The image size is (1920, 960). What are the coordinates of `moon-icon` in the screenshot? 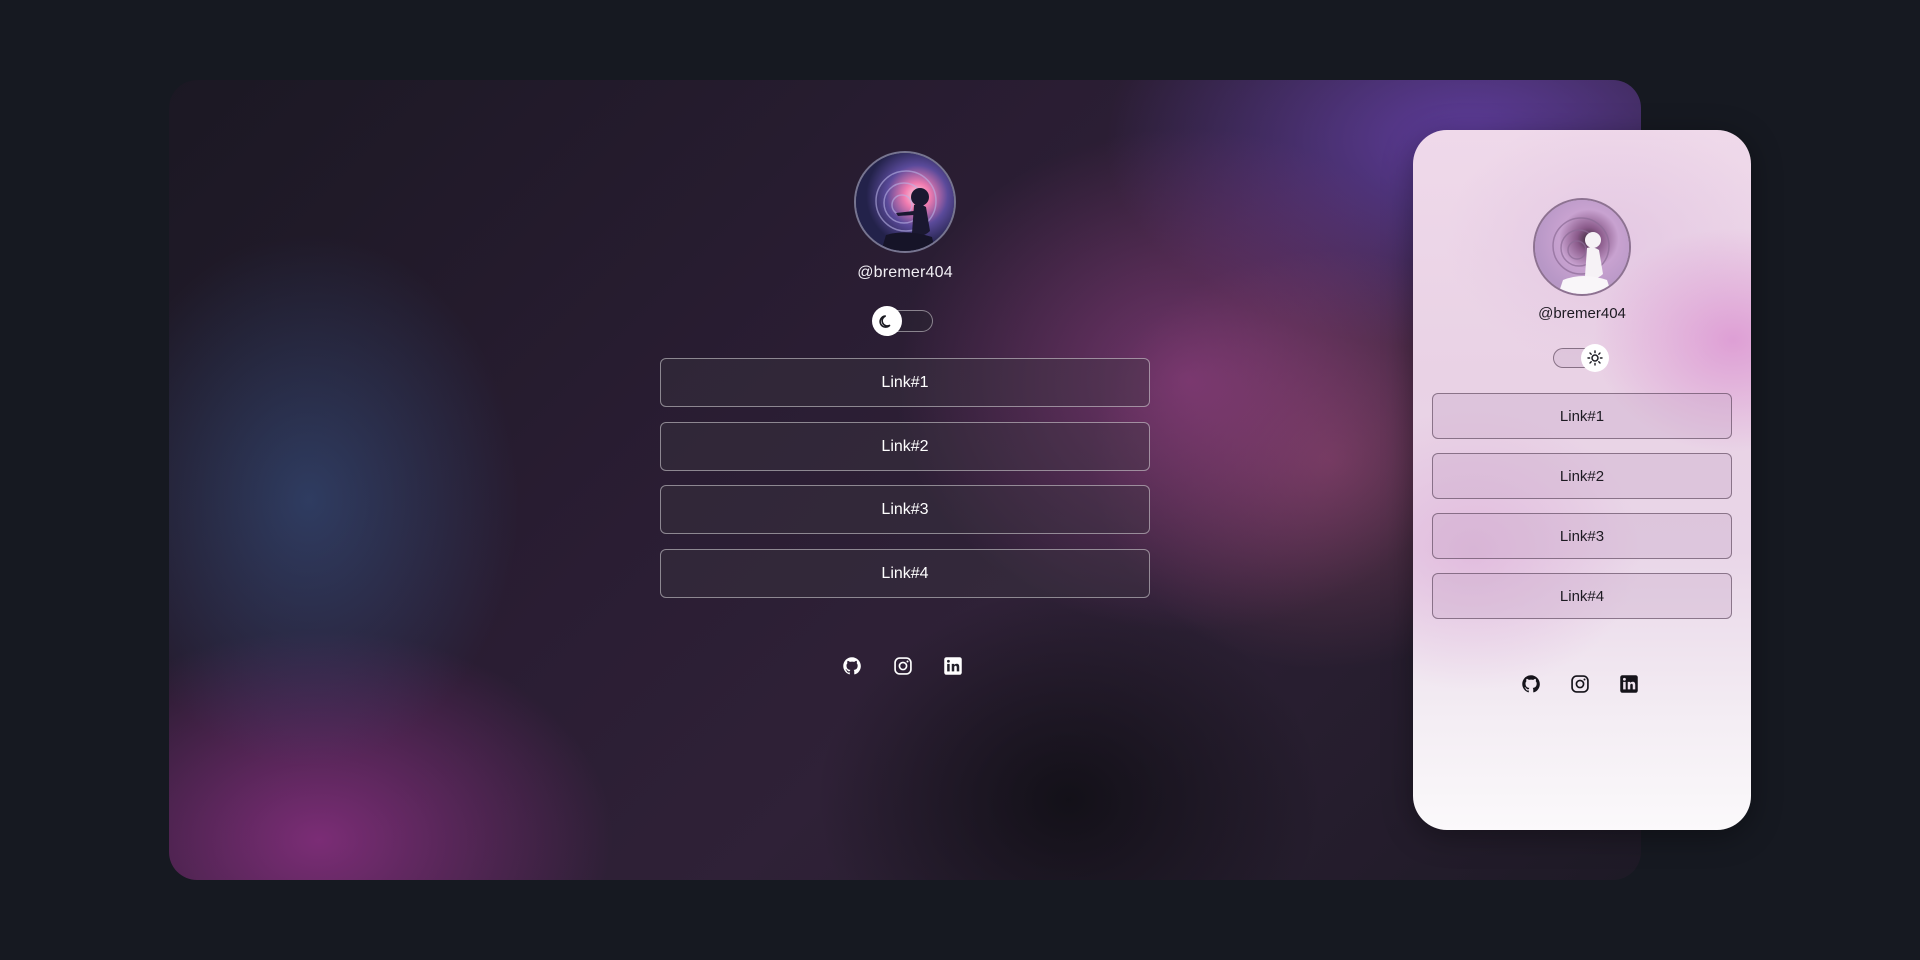 It's located at (885, 321).